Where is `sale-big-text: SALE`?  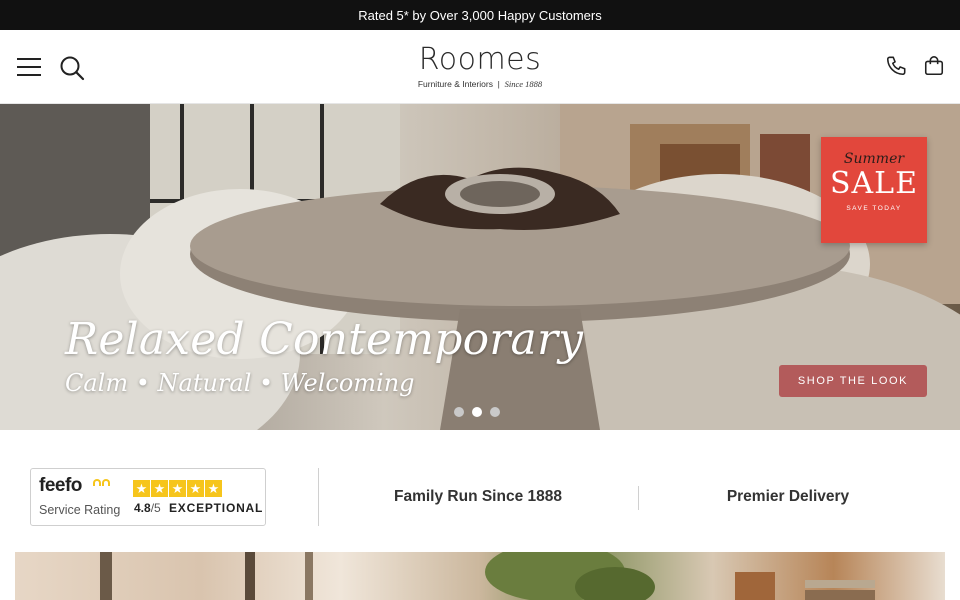 sale-big-text: SALE is located at coordinates (874, 183).